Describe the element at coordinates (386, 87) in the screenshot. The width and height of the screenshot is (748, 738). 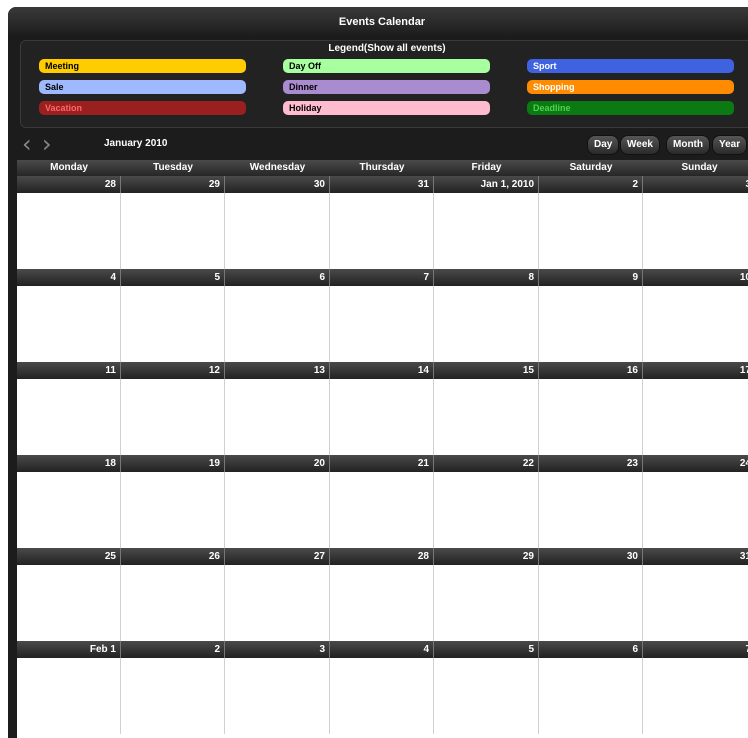
I see `legend-item-dinner: Dinner` at that location.